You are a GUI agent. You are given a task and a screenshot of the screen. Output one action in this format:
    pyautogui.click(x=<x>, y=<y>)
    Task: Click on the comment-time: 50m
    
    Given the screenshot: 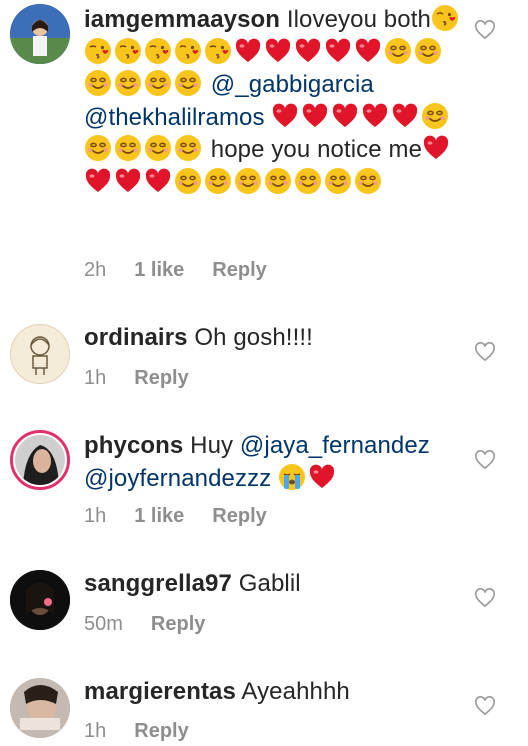 What is the action you would take?
    pyautogui.click(x=103, y=624)
    